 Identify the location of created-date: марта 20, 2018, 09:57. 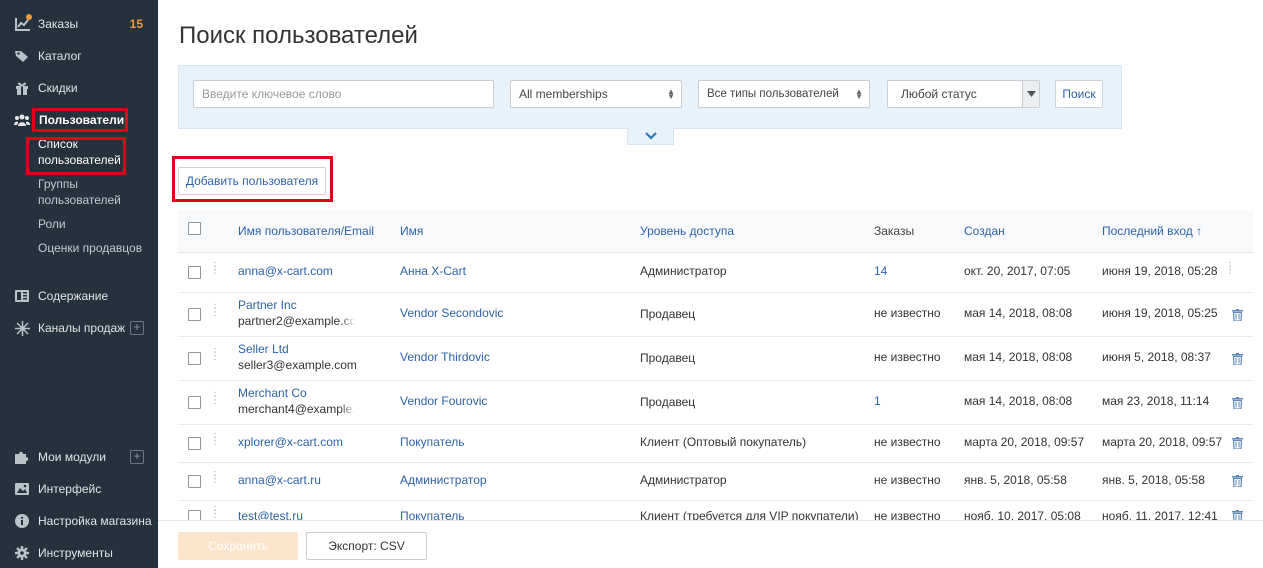
(1024, 442).